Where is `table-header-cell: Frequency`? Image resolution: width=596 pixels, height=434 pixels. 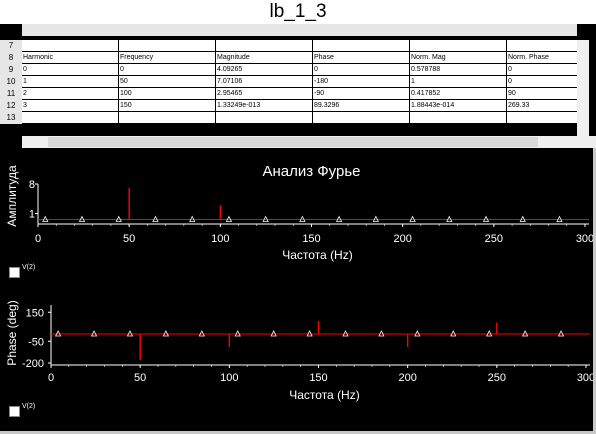 table-header-cell: Frequency is located at coordinates (167, 57).